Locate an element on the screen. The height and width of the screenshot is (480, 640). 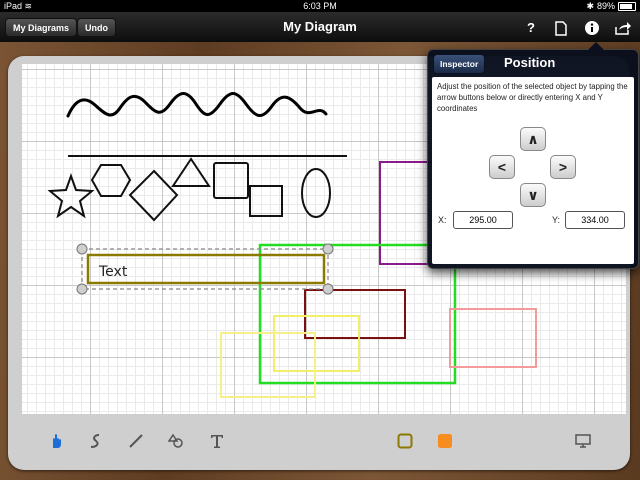
freehand-icon is located at coordinates (95, 441).